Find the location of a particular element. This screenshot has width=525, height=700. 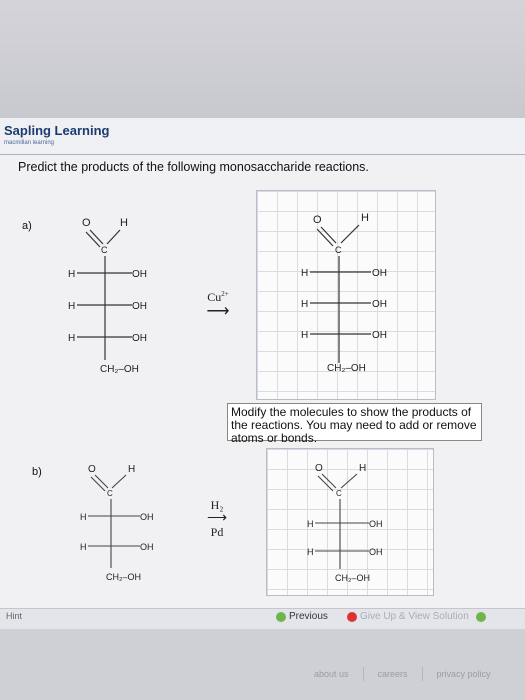

part-b-editable-molecule: O H C H OH H OH CH₂–OH is located at coordinates (352, 522).